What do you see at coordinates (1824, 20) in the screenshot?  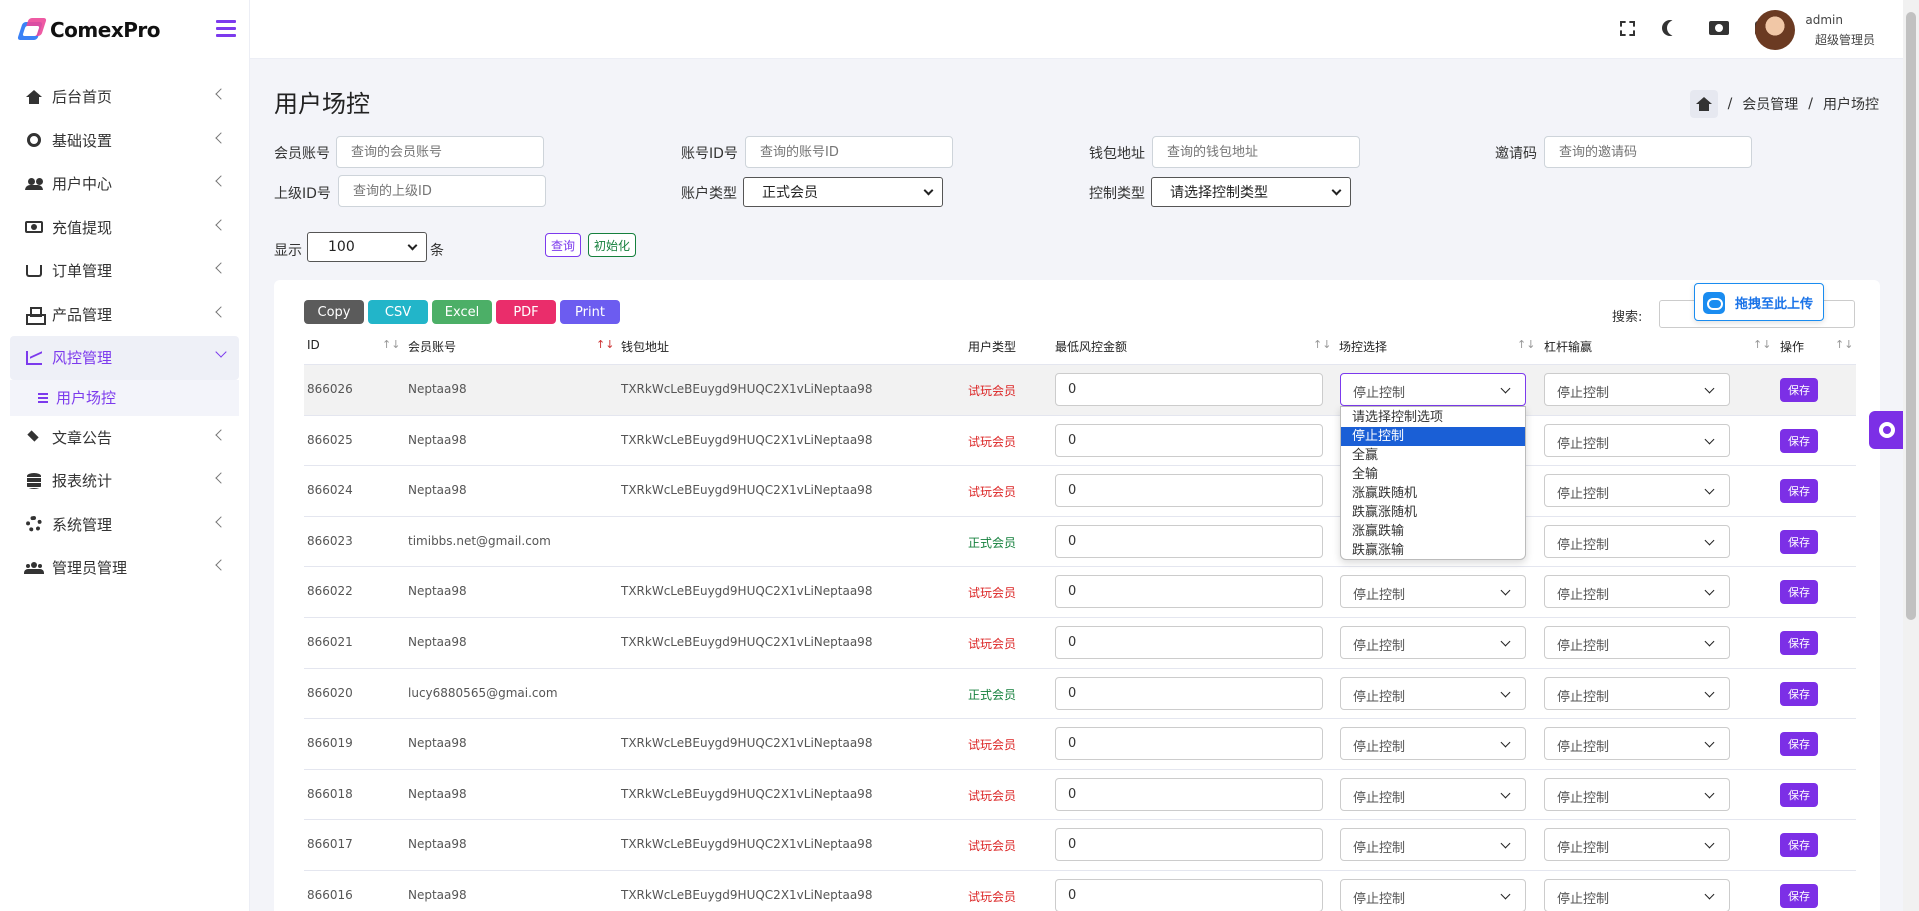 I see `user-name: admin` at bounding box center [1824, 20].